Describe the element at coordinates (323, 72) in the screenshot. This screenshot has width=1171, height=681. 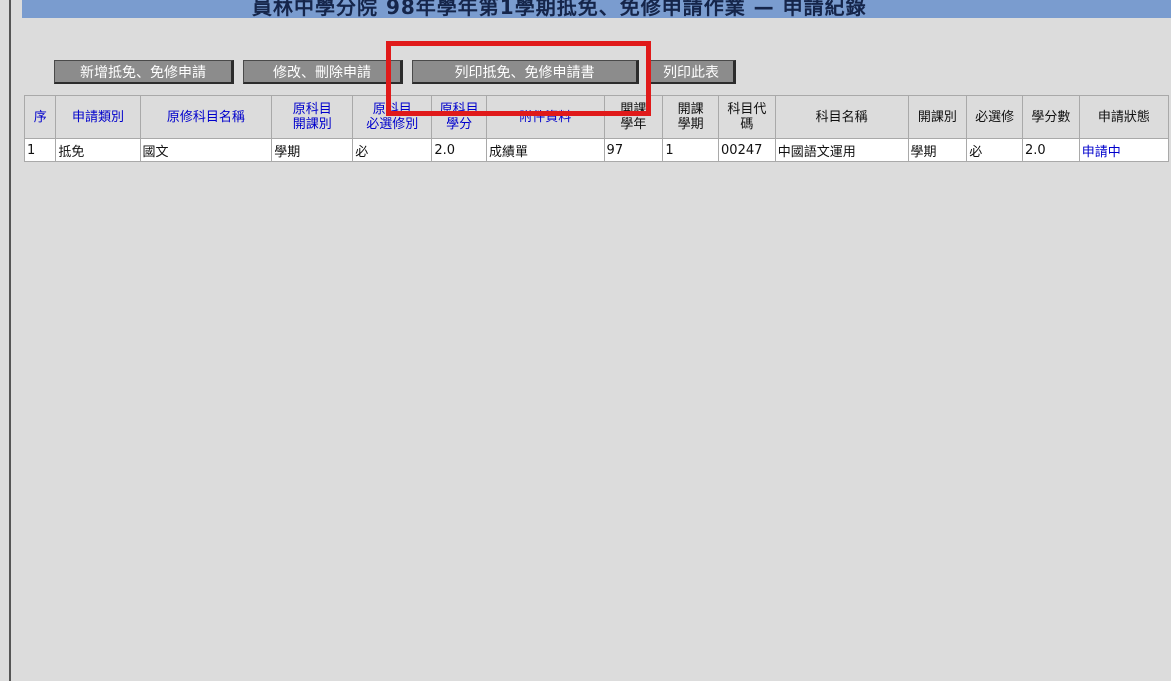
I see `edit-delete-application-button: 修改、刪除申請` at that location.